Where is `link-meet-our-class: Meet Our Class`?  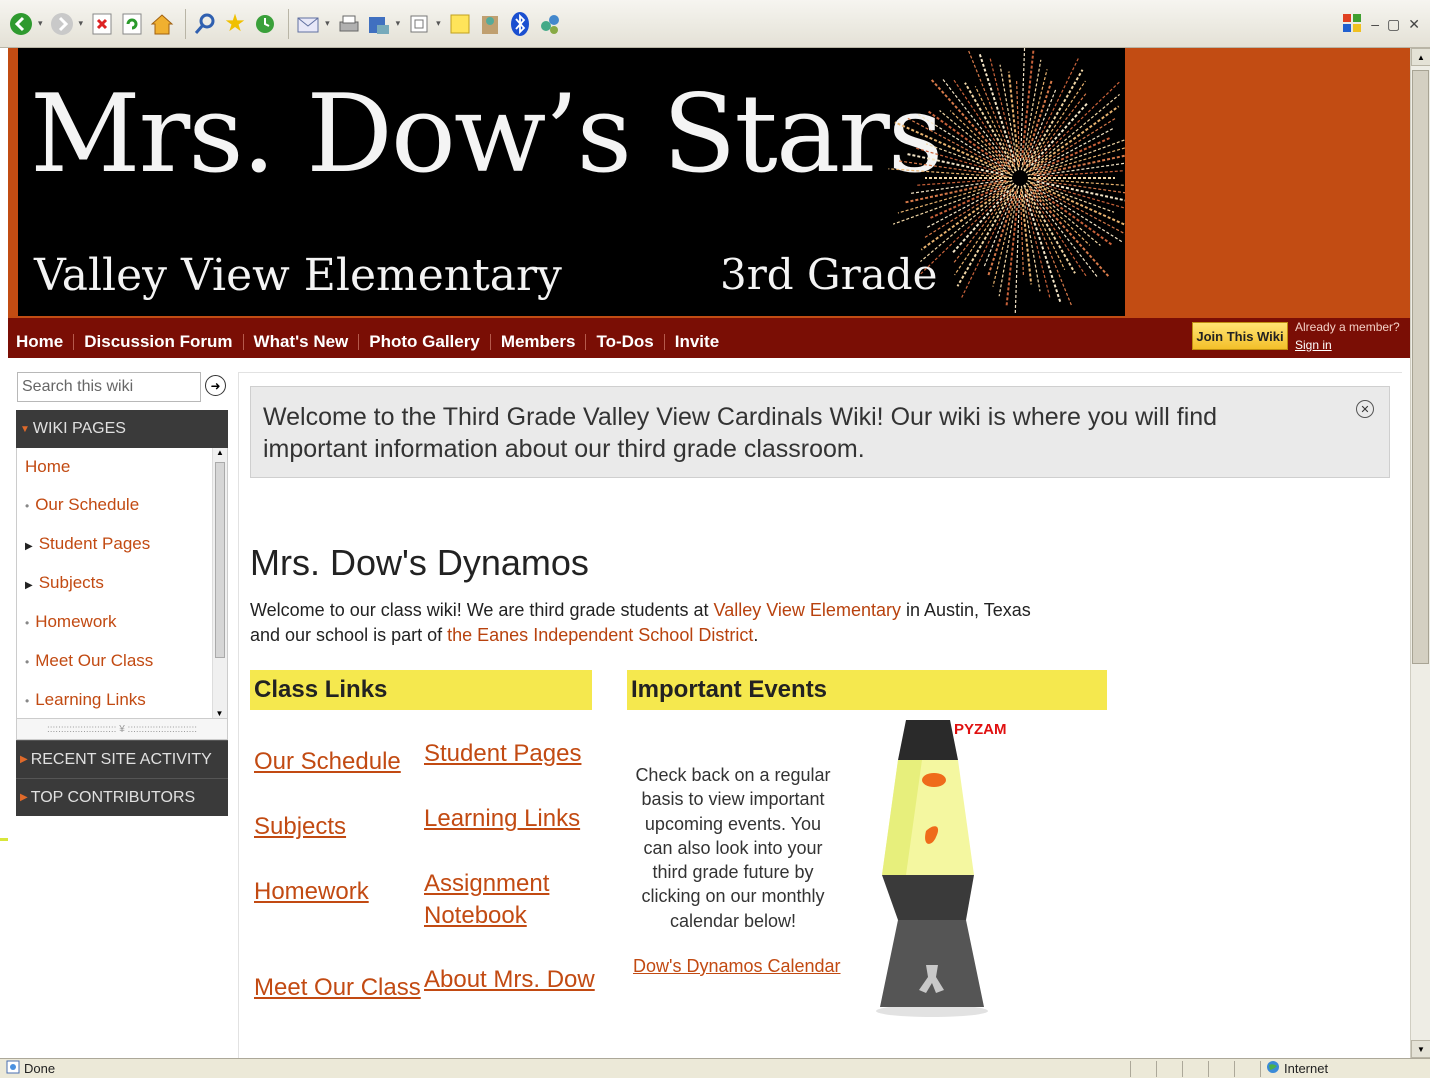
link-meet-our-class: Meet Our Class is located at coordinates (337, 988).